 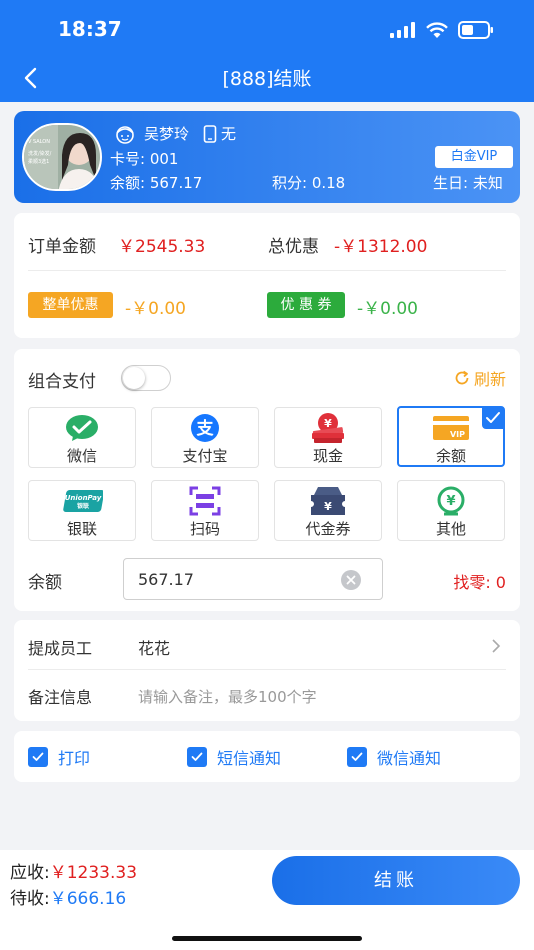 What do you see at coordinates (39, 142) in the screenshot?
I see `avatar-text-1: V SALON` at bounding box center [39, 142].